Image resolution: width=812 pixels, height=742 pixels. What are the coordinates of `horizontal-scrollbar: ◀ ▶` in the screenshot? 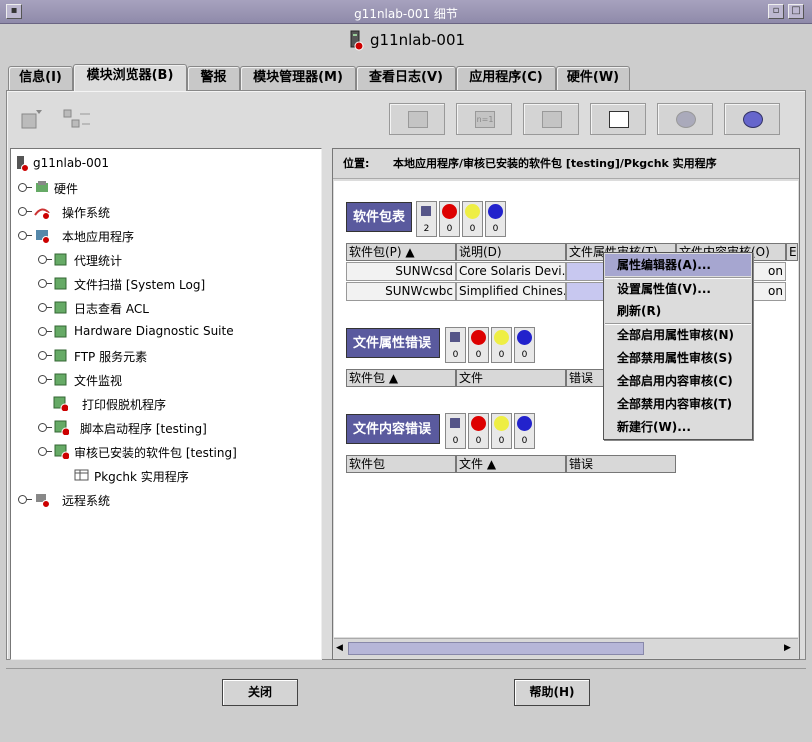 It's located at (566, 648).